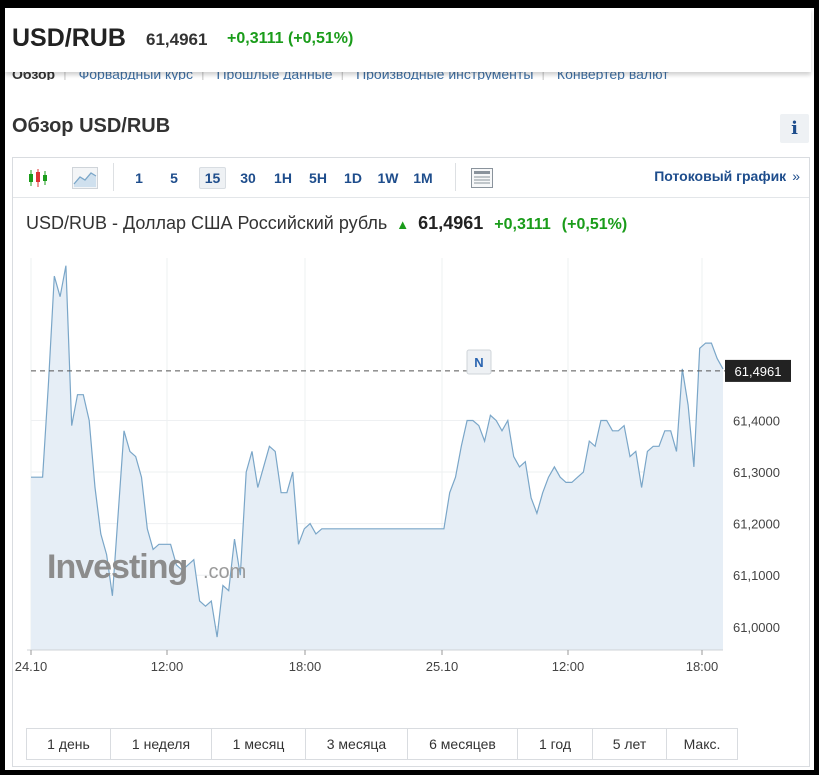 Image resolution: width=819 pixels, height=775 pixels. Describe the element at coordinates (758, 371) in the screenshot. I see `last-price-label: 61,4961` at that location.